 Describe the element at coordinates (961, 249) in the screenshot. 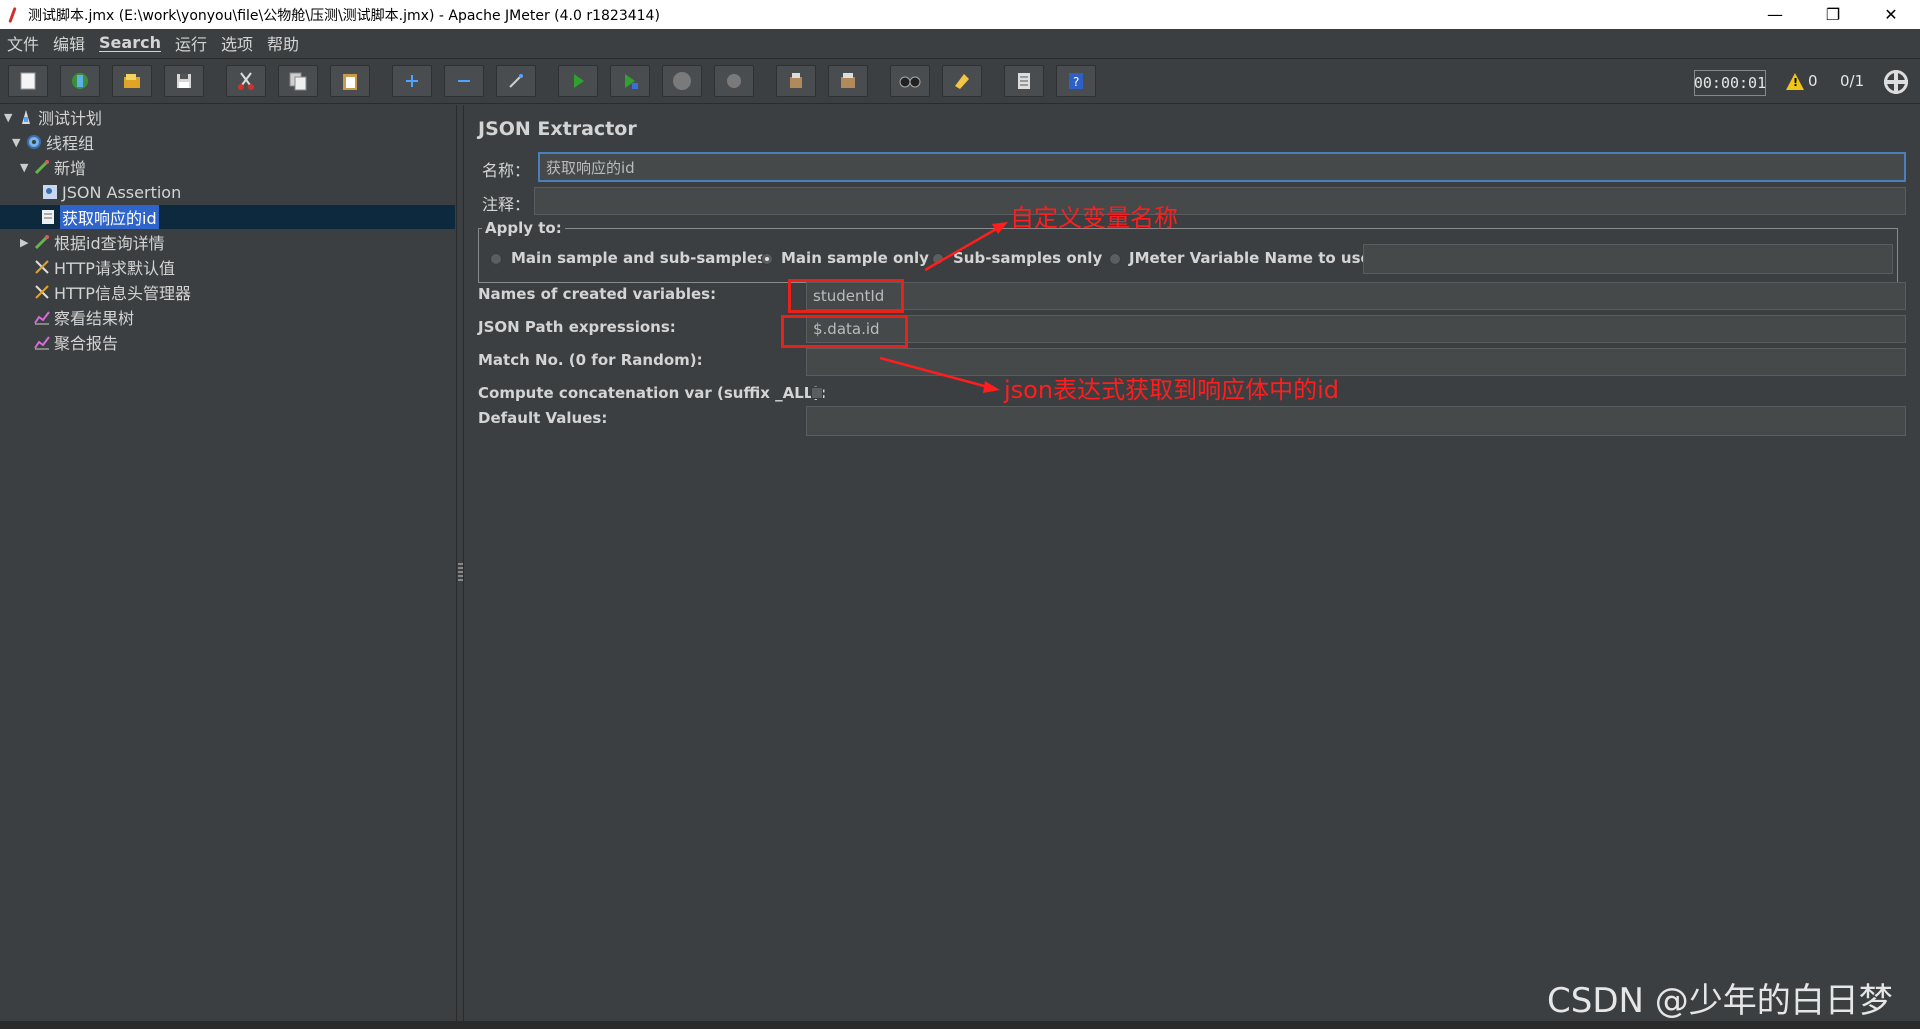

I see `arrow-line-variable` at that location.